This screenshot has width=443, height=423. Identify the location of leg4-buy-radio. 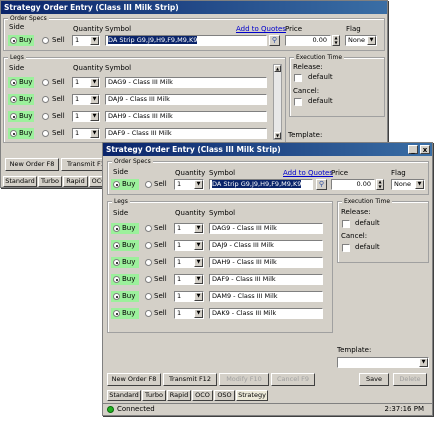
(116, 279).